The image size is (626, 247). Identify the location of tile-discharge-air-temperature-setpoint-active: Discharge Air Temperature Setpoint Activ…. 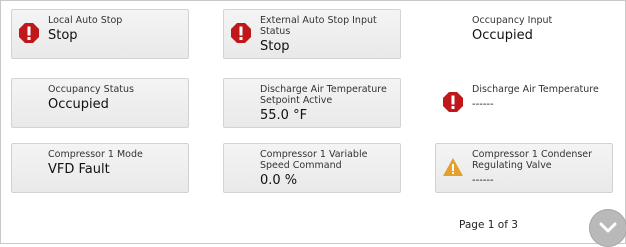
(312, 103).